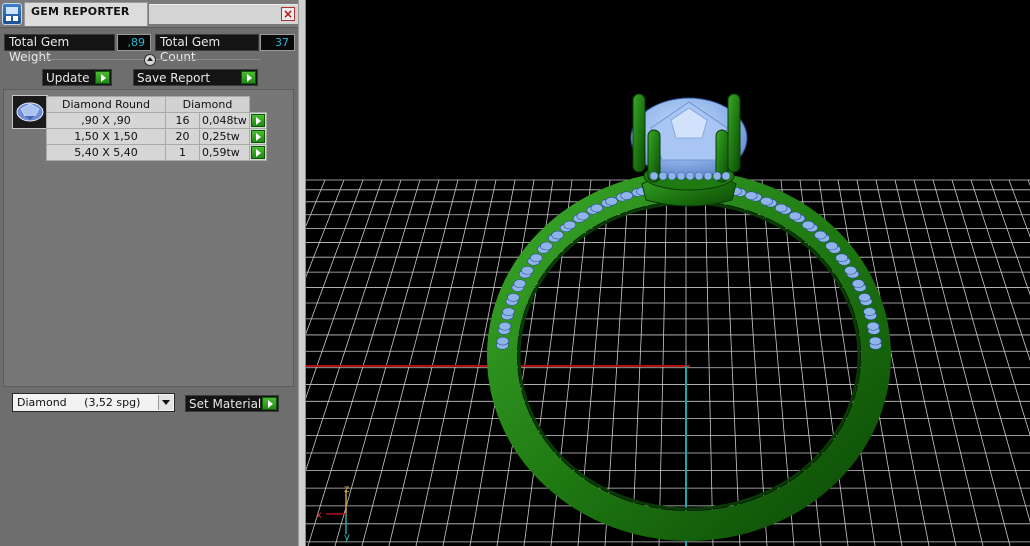  Describe the element at coordinates (224, 152) in the screenshot. I see `gem-weight-cell: 0,59tw` at that location.